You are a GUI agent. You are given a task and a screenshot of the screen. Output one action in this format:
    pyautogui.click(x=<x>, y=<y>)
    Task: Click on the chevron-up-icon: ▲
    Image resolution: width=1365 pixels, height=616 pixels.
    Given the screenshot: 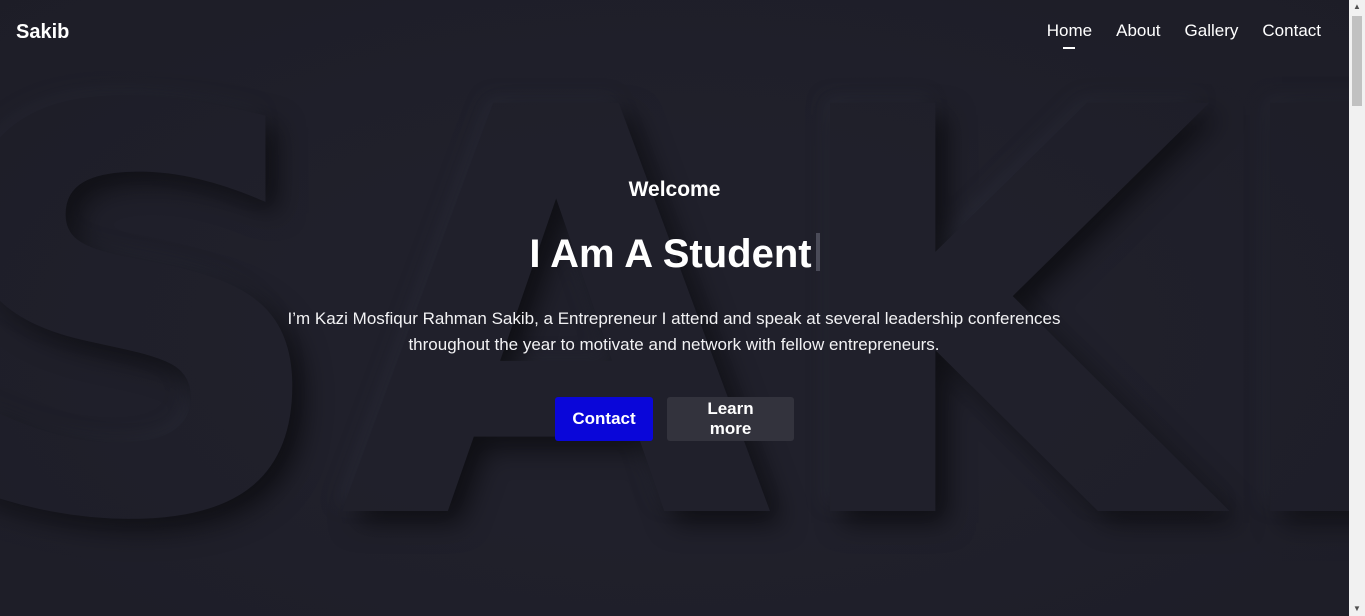 What is the action you would take?
    pyautogui.click(x=1357, y=7)
    